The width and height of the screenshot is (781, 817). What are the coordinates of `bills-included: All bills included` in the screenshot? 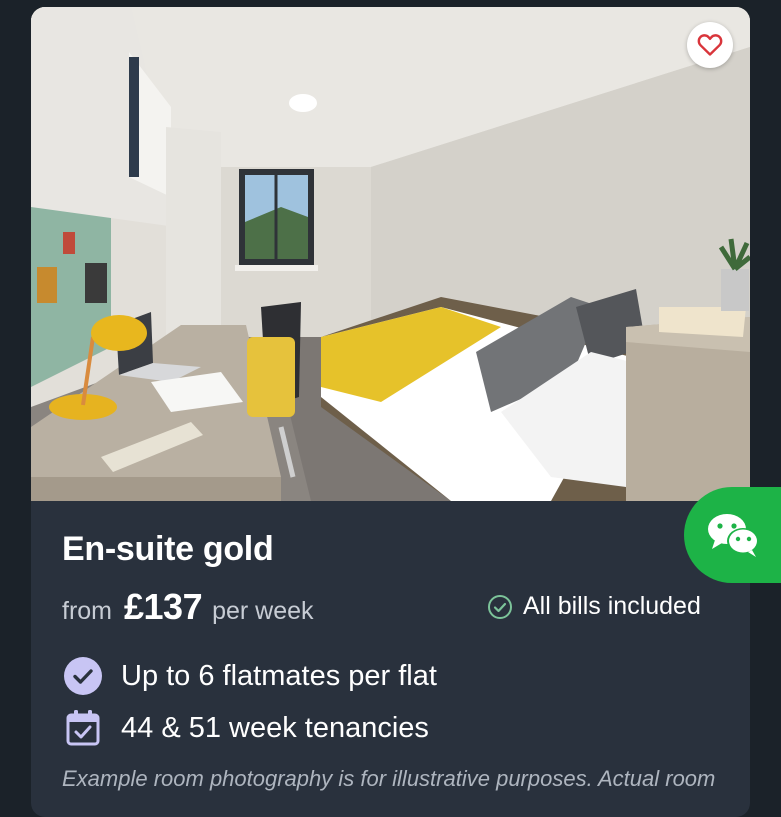 It's located at (594, 606).